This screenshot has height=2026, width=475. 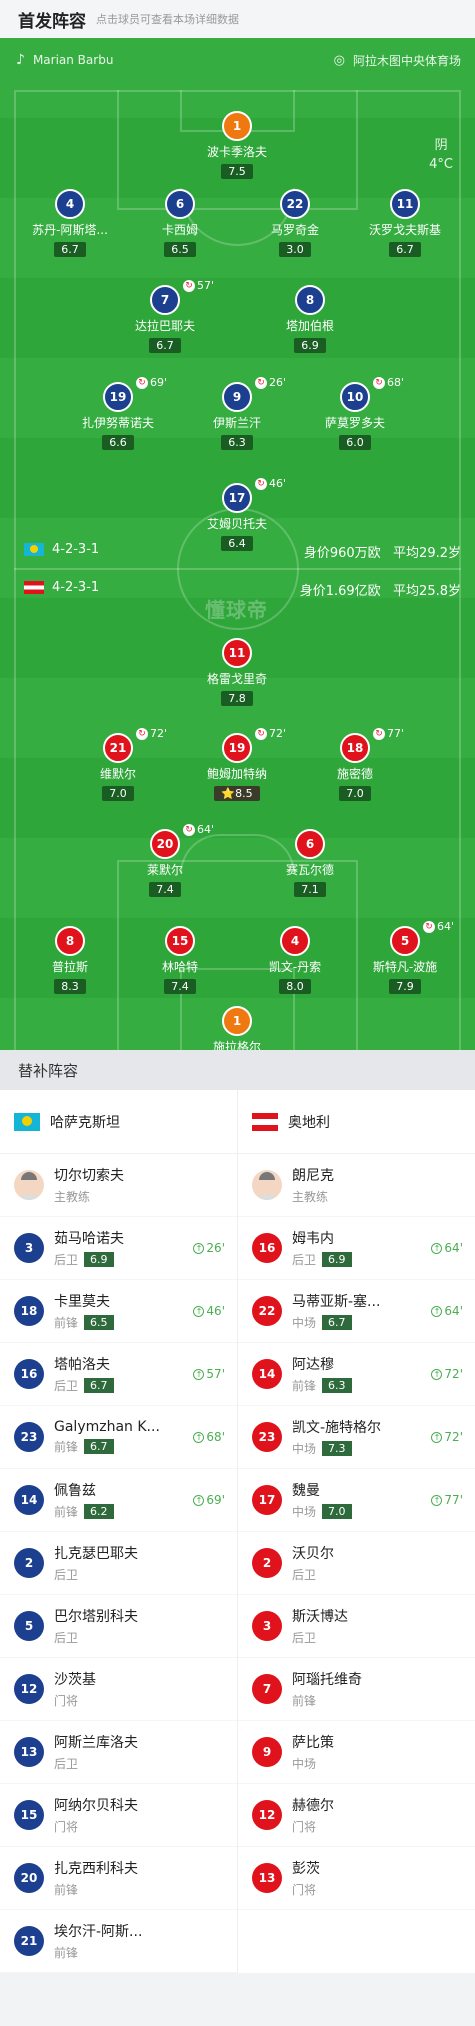 I want to click on sub-player-name: 斯沃博达, so click(x=320, y=1617).